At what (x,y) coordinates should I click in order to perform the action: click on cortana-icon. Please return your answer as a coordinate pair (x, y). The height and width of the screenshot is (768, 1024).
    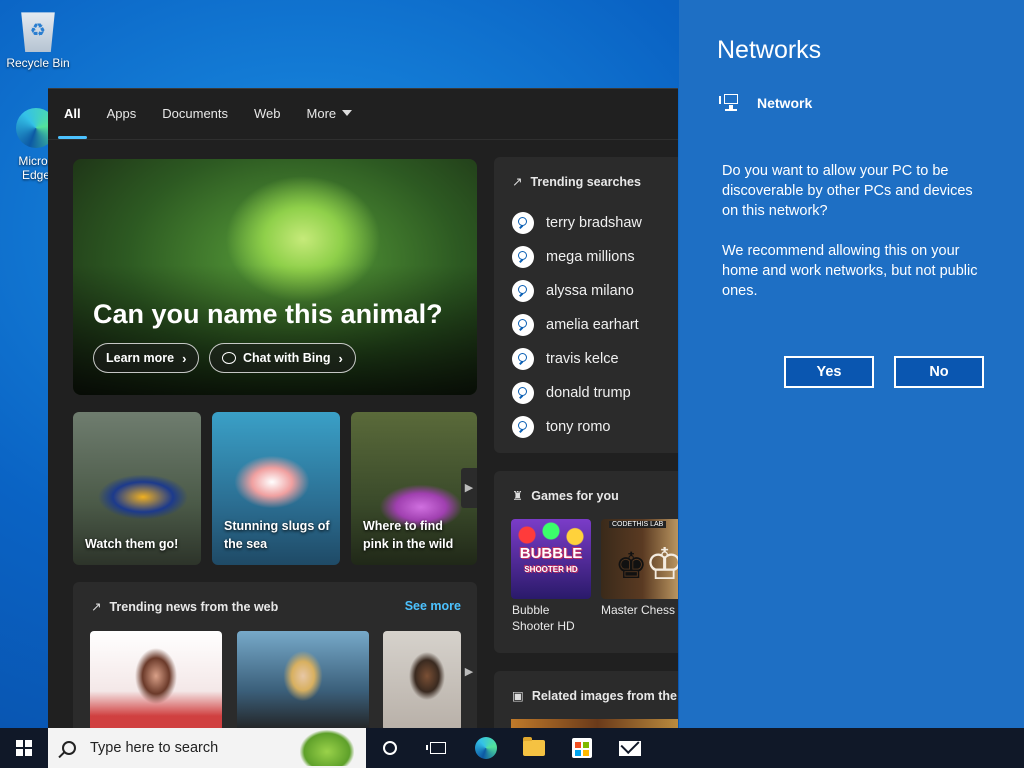
    Looking at the image, I should click on (390, 748).